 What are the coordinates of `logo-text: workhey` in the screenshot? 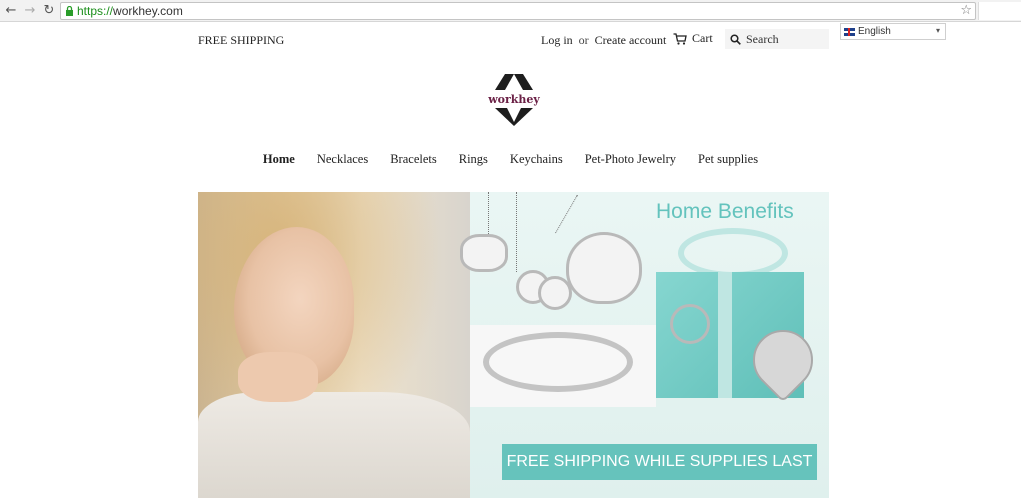 It's located at (514, 99).